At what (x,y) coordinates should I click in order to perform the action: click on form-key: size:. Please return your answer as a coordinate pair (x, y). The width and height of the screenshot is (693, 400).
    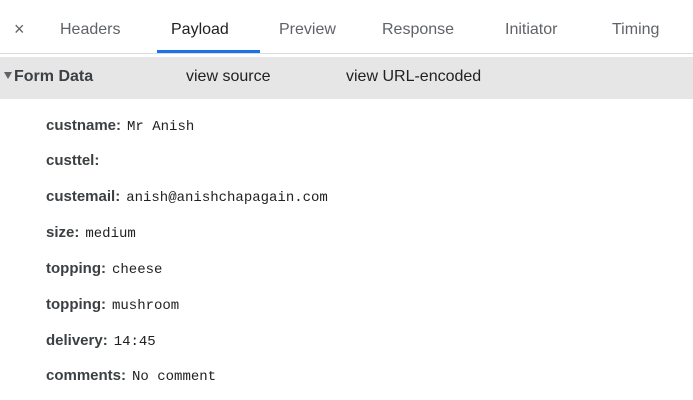
    Looking at the image, I should click on (63, 232).